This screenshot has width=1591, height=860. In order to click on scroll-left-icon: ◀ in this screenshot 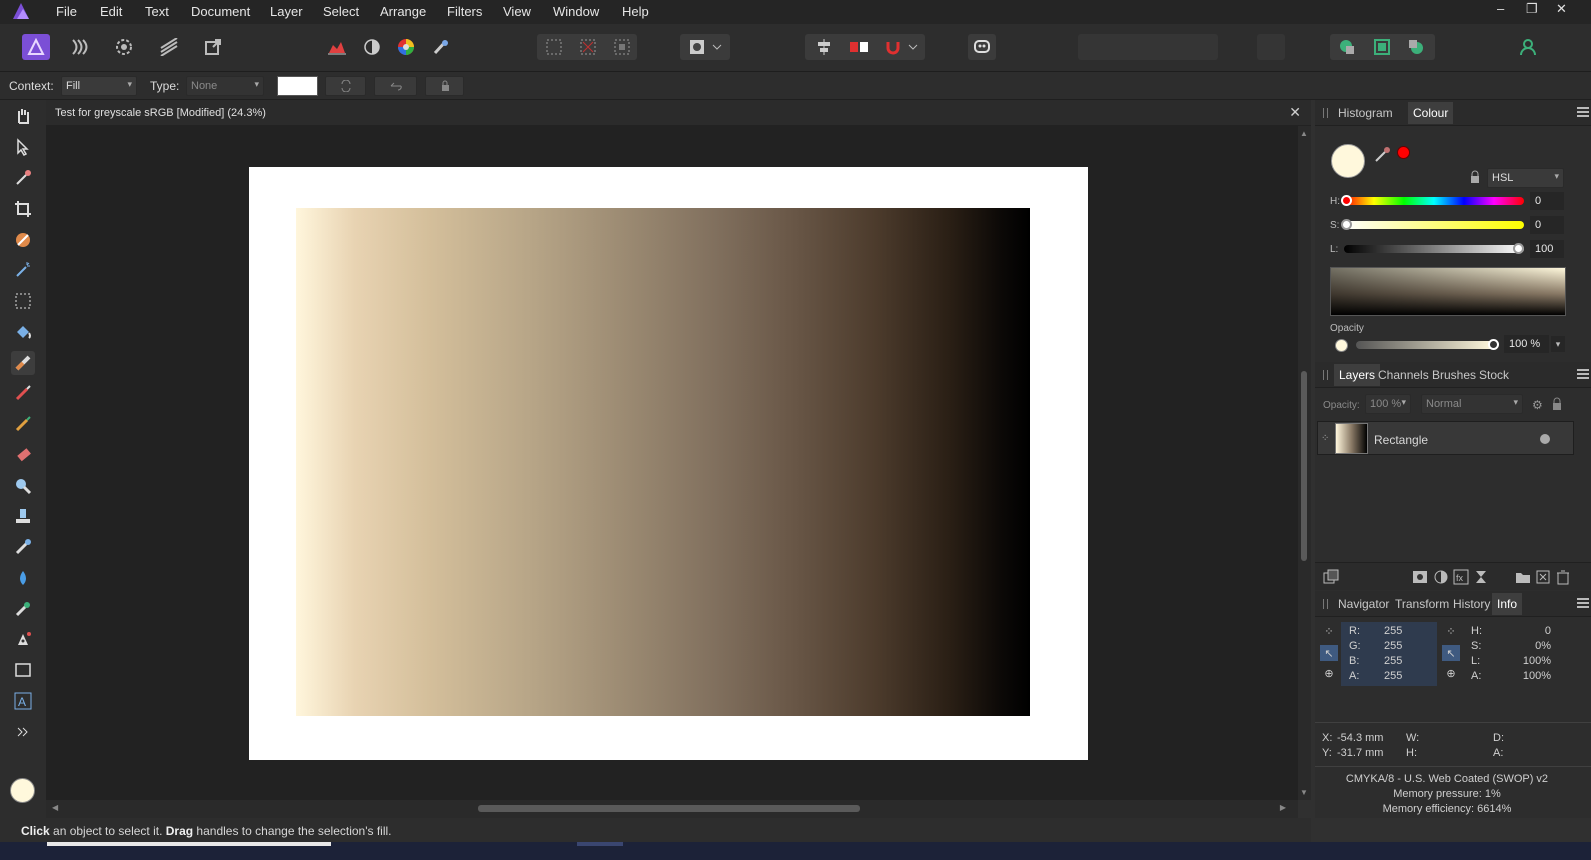, I will do `click(55, 807)`.